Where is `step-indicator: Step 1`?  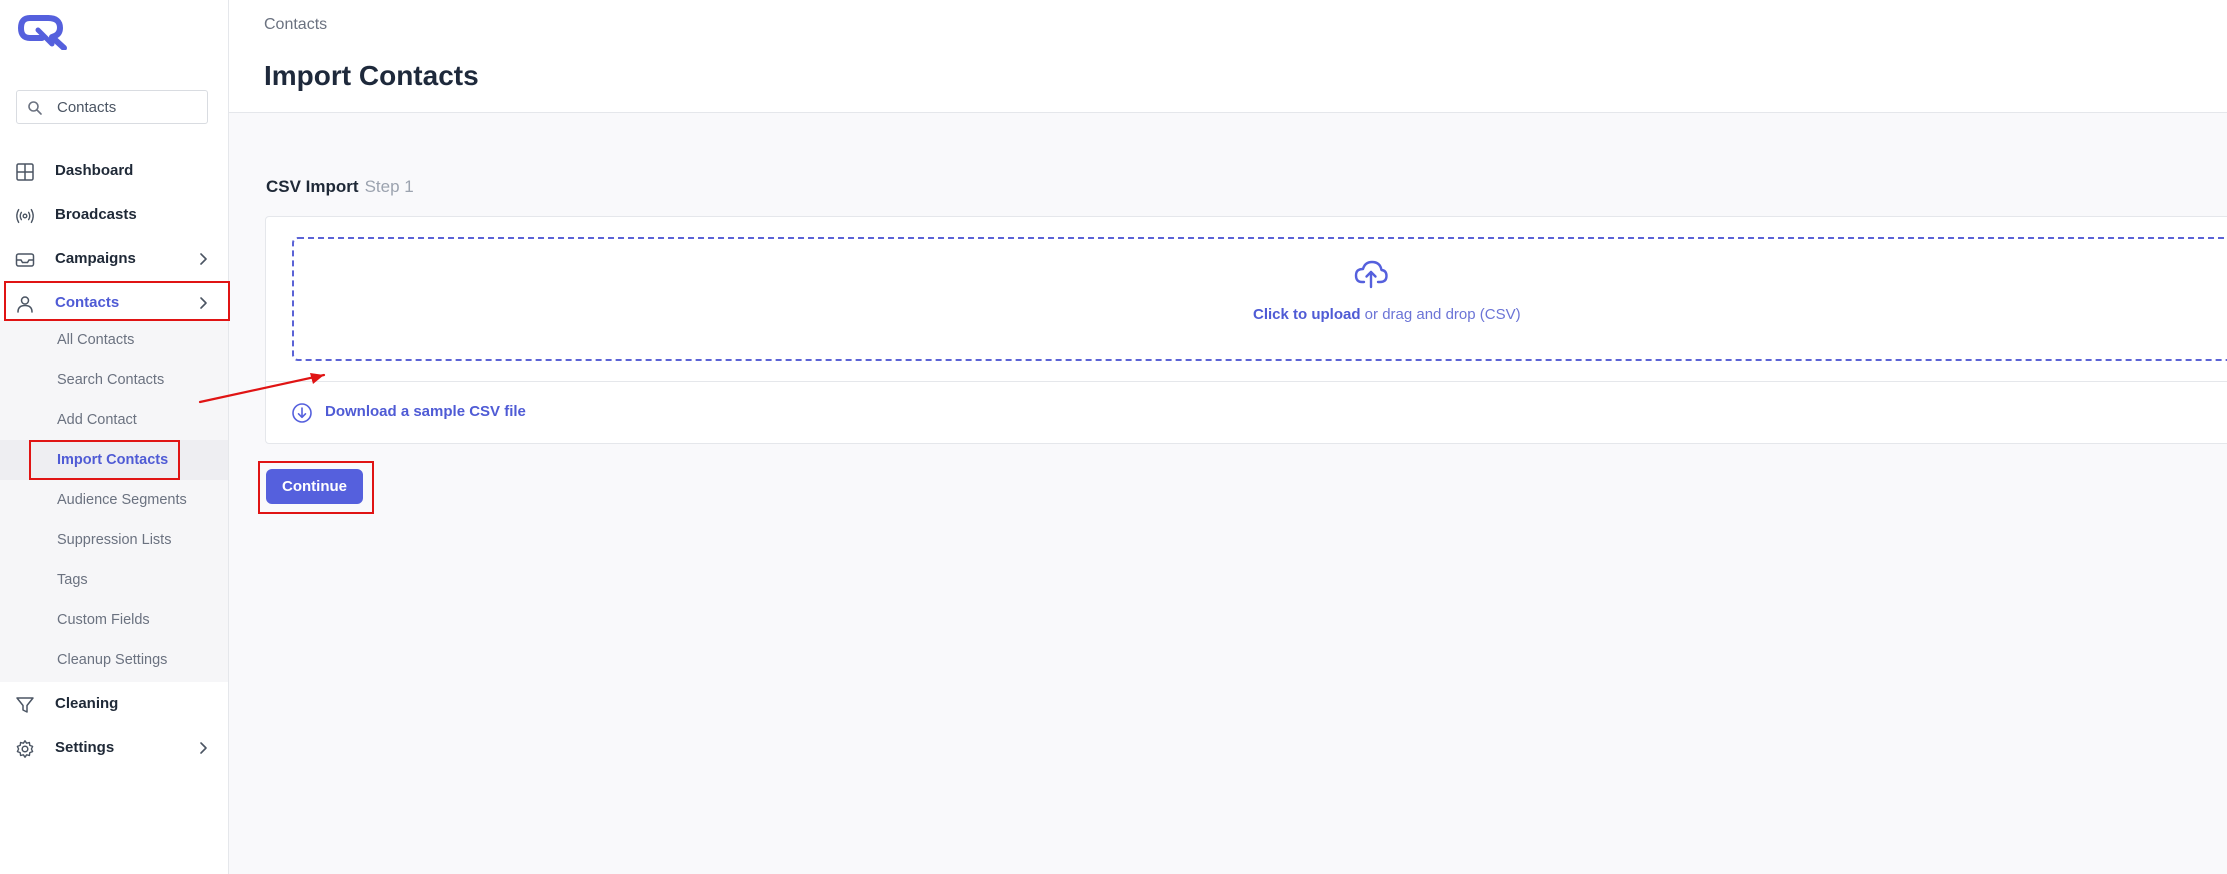
step-indicator: Step 1 is located at coordinates (389, 186).